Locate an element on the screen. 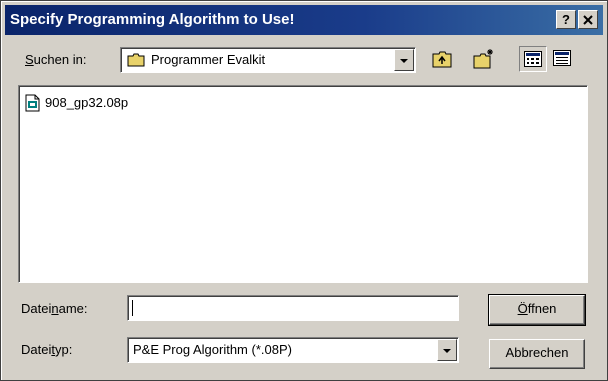  open-button-label: ffnen is located at coordinates (542, 308).